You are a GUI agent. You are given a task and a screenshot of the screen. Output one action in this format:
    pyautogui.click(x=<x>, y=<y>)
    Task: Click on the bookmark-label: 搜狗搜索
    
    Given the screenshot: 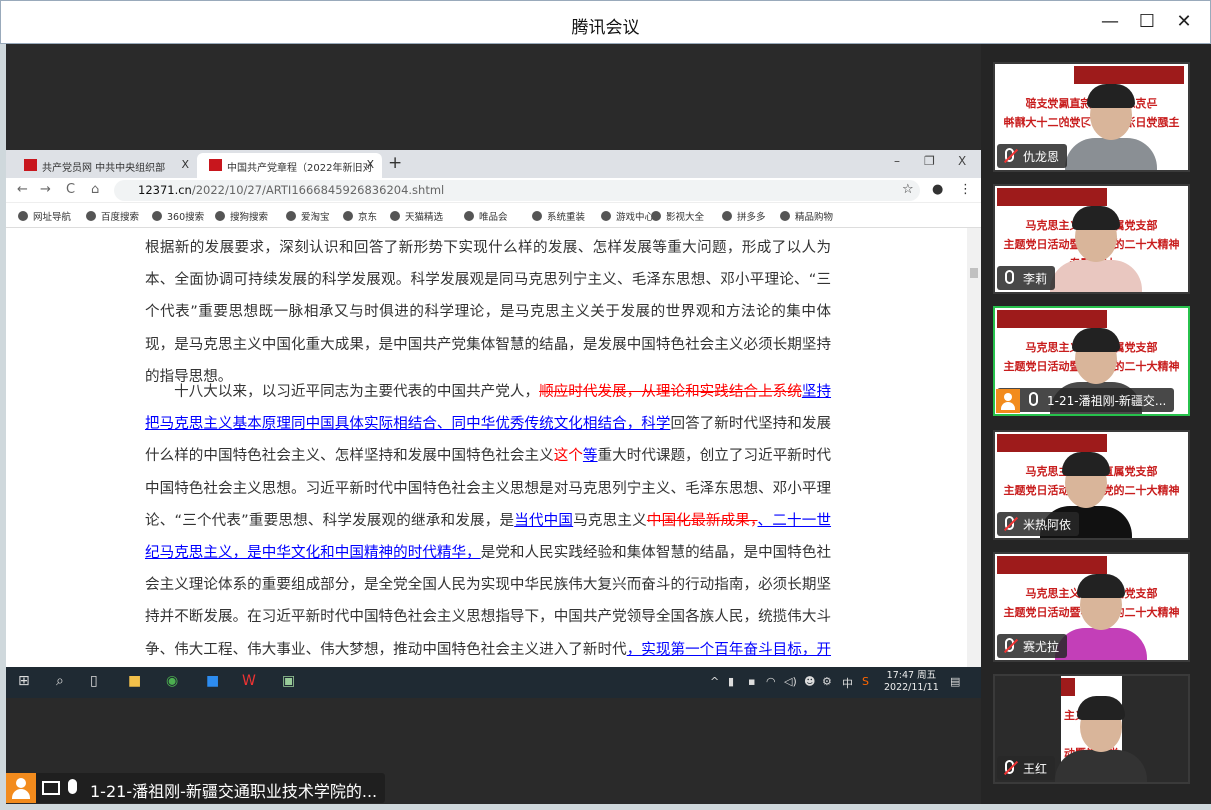 What is the action you would take?
    pyautogui.click(x=249, y=217)
    